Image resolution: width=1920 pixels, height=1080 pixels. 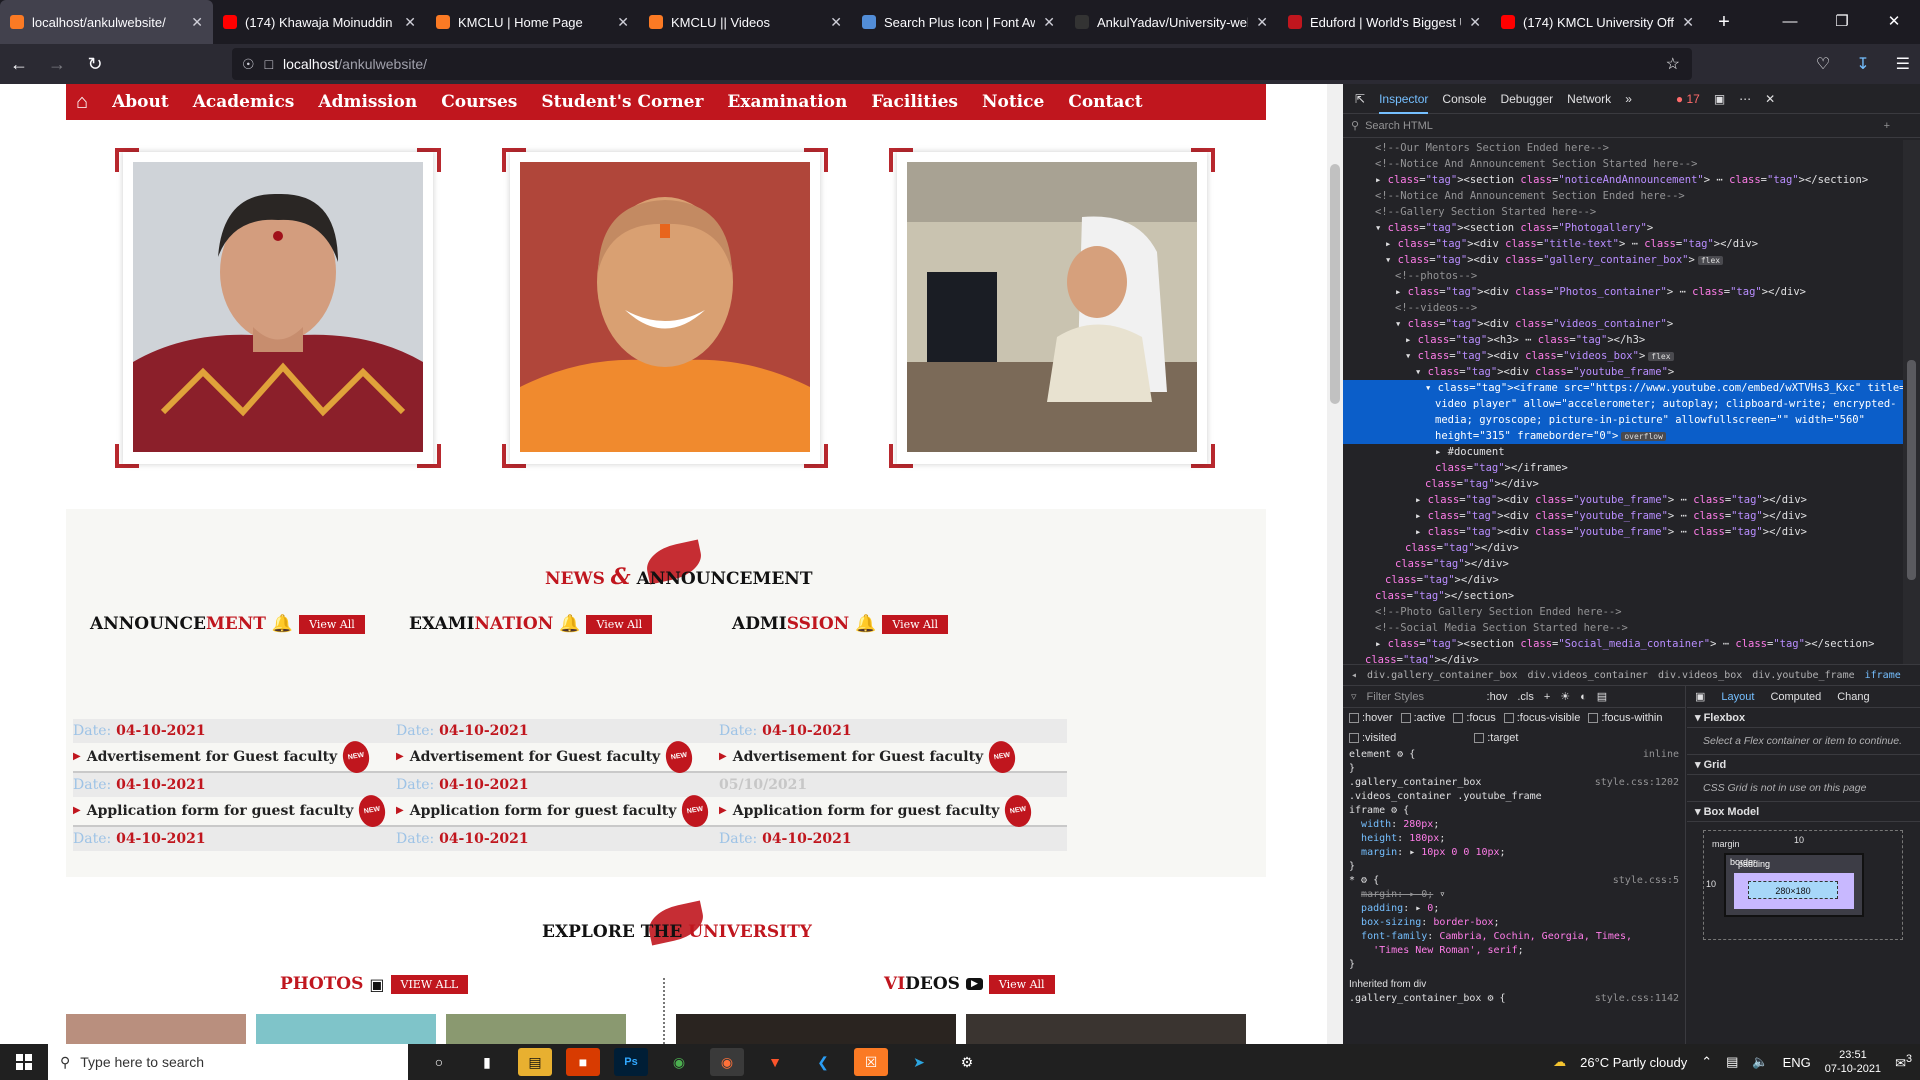 I want to click on layout-toggle-icon: ▣, so click(x=1700, y=696).